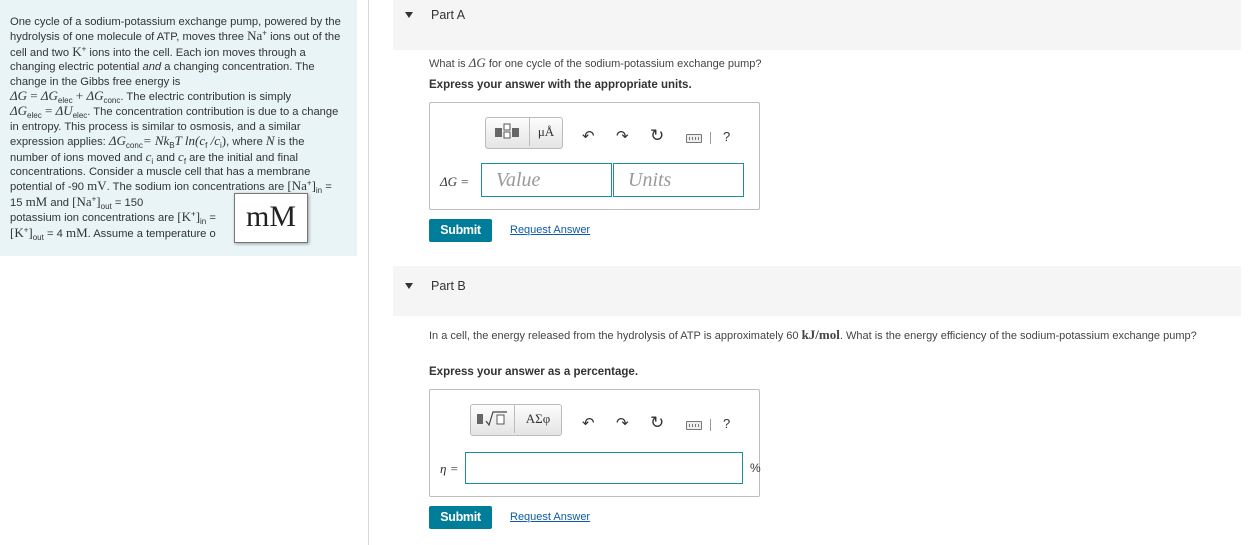 The height and width of the screenshot is (545, 1253). I want to click on problem-text: . The electric contribution is simply, so click(206, 97).